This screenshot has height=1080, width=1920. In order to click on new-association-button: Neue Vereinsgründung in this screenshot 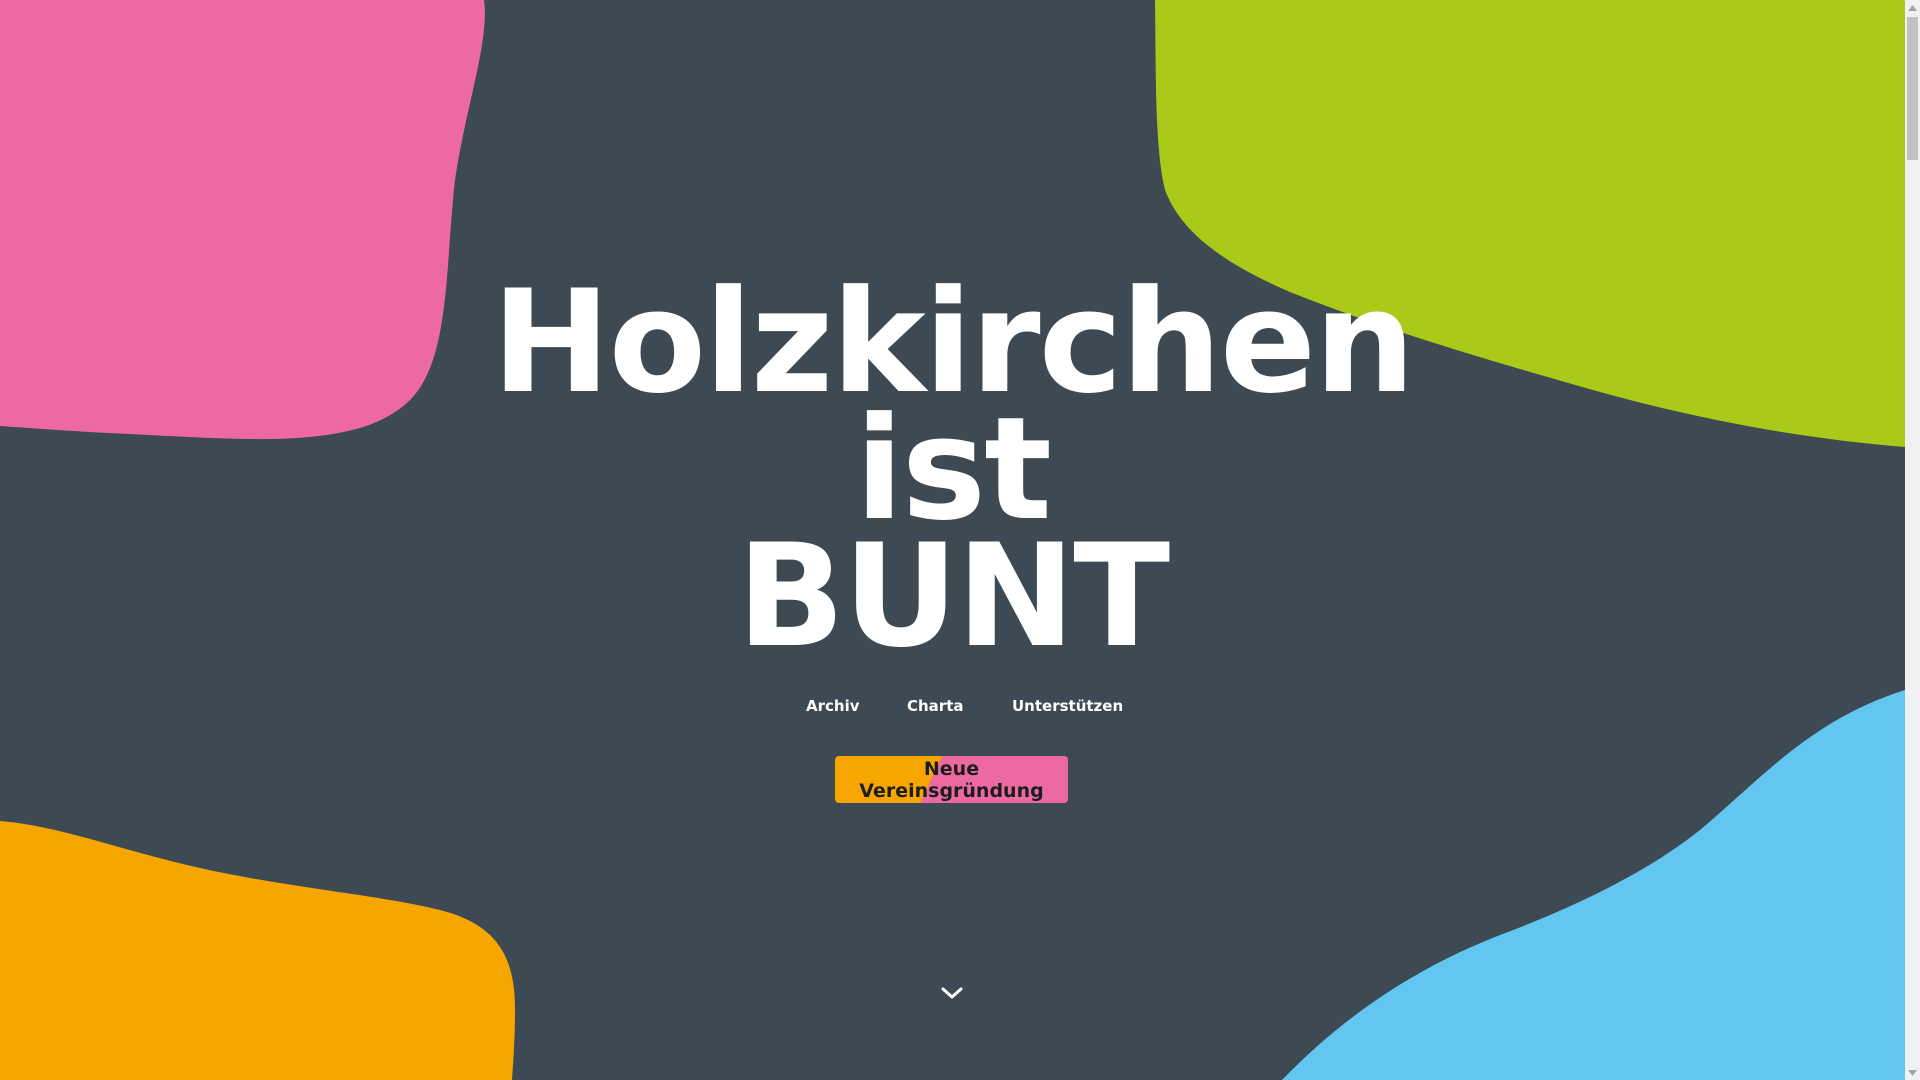, I will do `click(951, 779)`.